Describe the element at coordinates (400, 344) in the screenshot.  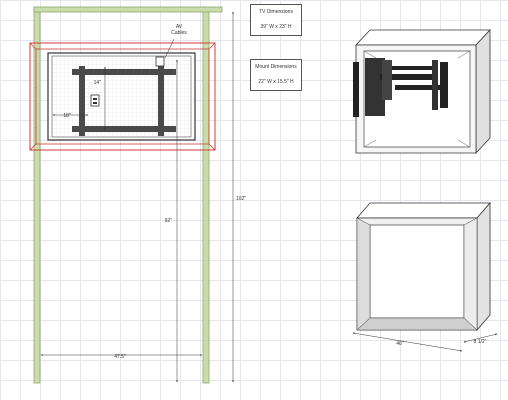
I see `box-width-label: 46"` at that location.